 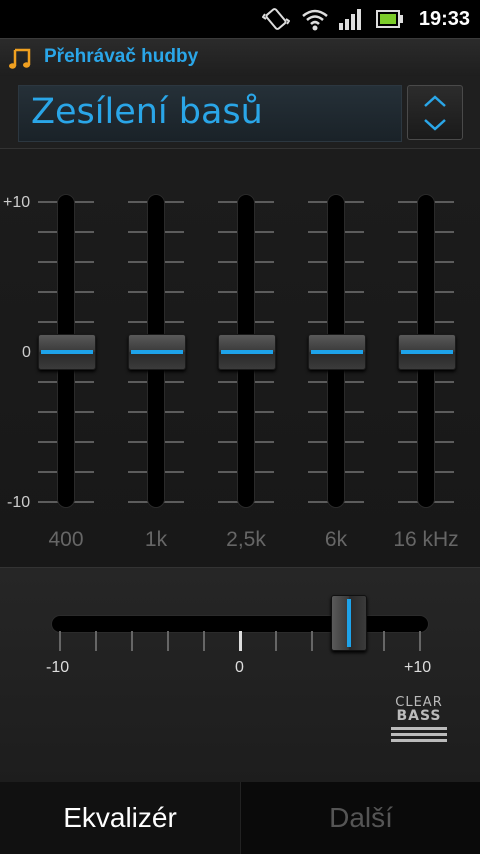 I want to click on bottom-tabs: Ekvalizér Další, so click(x=240, y=818).